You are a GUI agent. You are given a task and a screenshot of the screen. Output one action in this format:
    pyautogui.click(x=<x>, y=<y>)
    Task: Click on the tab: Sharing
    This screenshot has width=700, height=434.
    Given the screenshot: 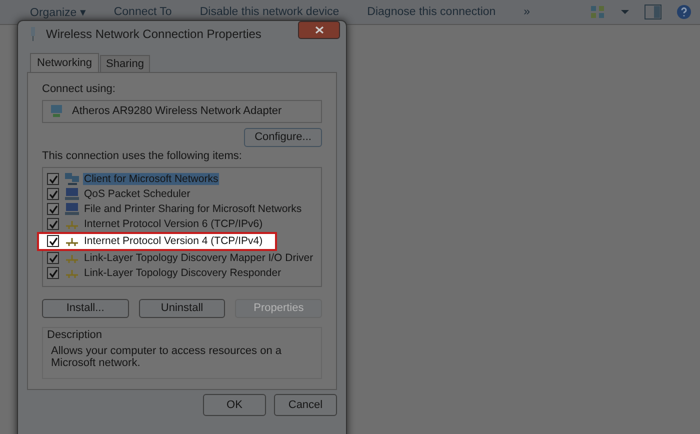 What is the action you would take?
    pyautogui.click(x=125, y=63)
    